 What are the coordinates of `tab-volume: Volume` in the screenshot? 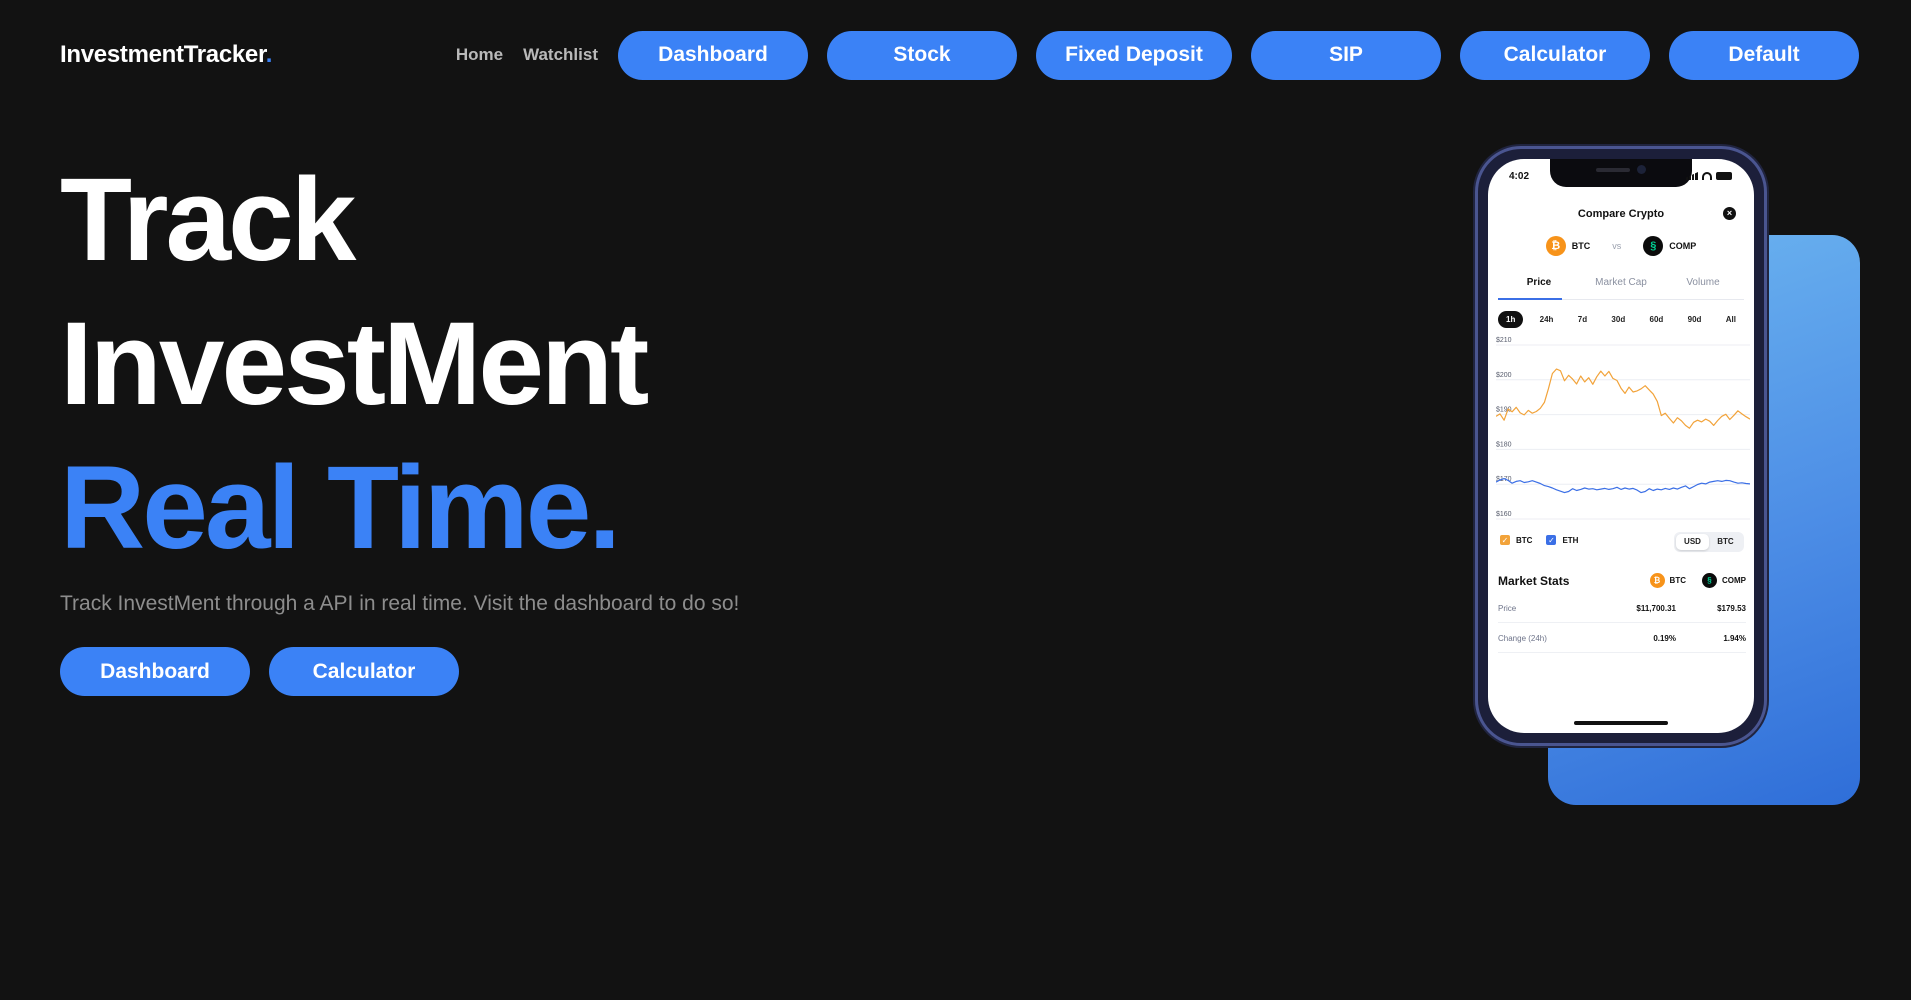 It's located at (1703, 285).